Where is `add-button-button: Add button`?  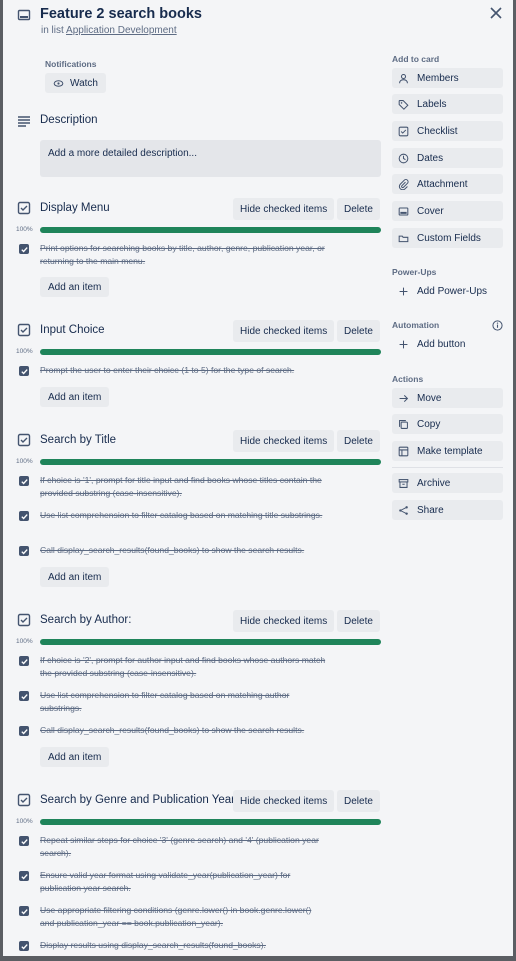
add-button-button: Add button is located at coordinates (447, 344).